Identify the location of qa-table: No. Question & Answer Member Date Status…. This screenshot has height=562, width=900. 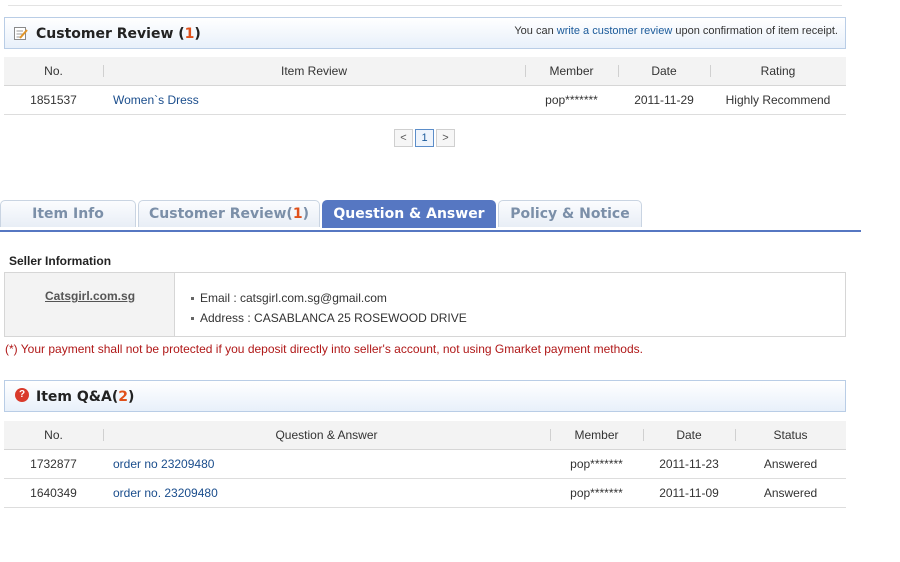
(425, 464).